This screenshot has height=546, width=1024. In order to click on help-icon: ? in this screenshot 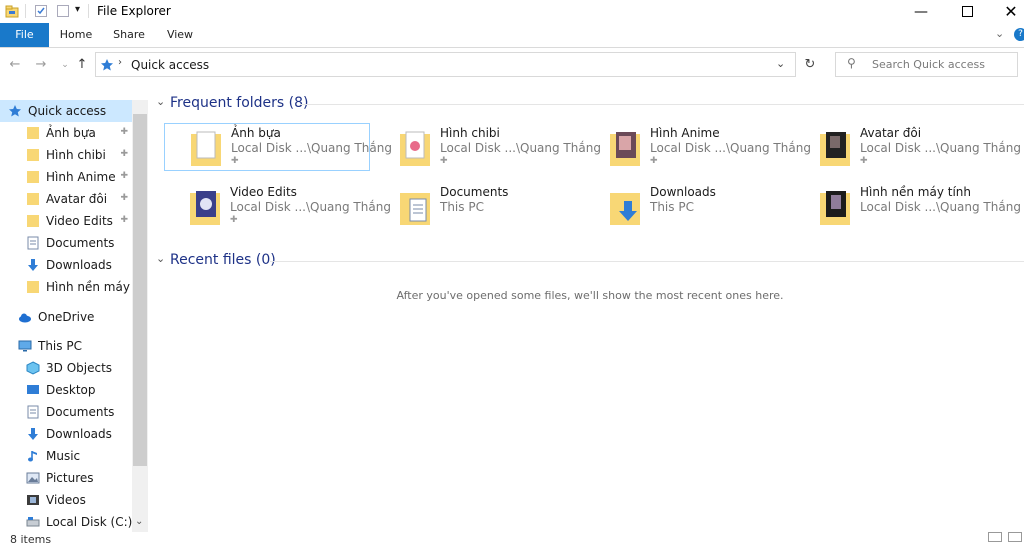, I will do `click(1019, 34)`.